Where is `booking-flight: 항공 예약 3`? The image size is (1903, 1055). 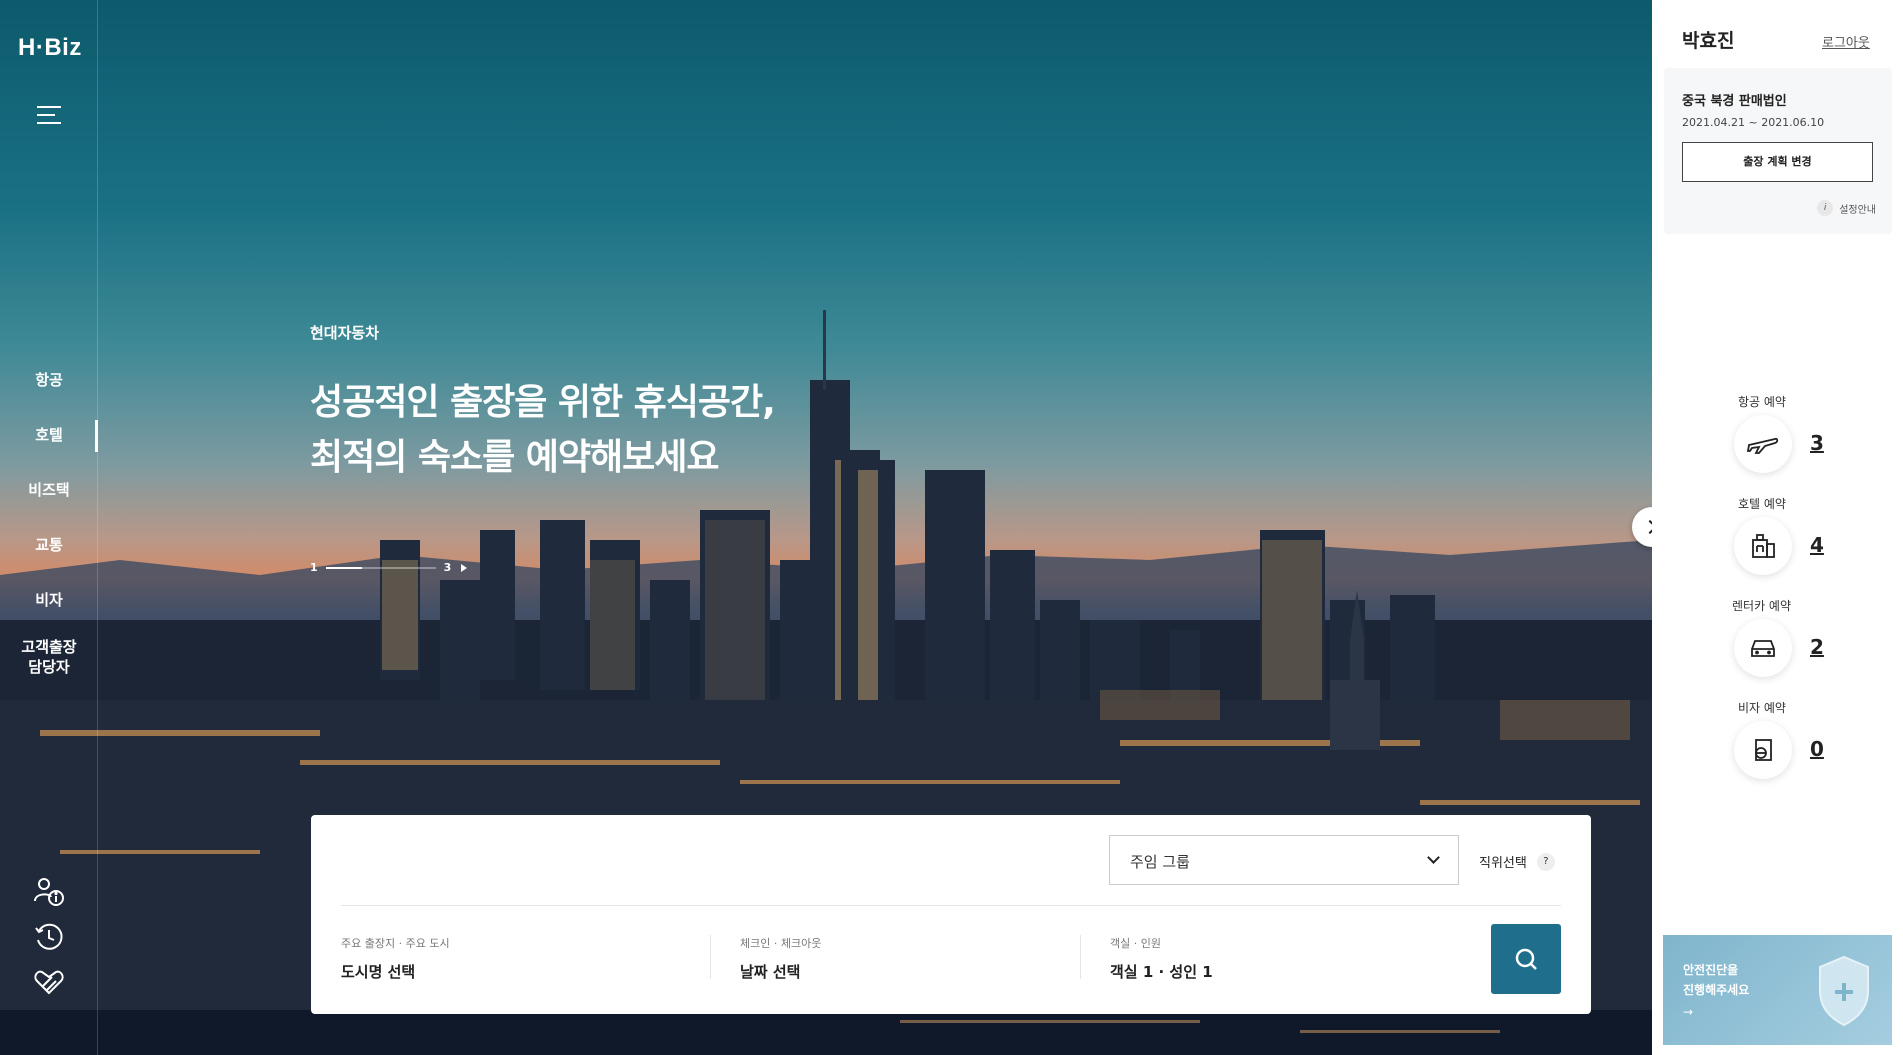
booking-flight: 항공 예약 3 is located at coordinates (1777, 436).